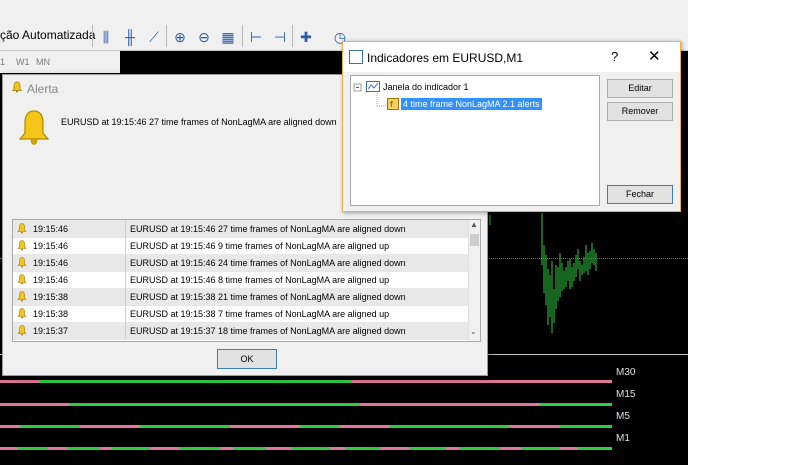 The image size is (800, 465). I want to click on bar-chart-icon: ⫼, so click(106, 37).